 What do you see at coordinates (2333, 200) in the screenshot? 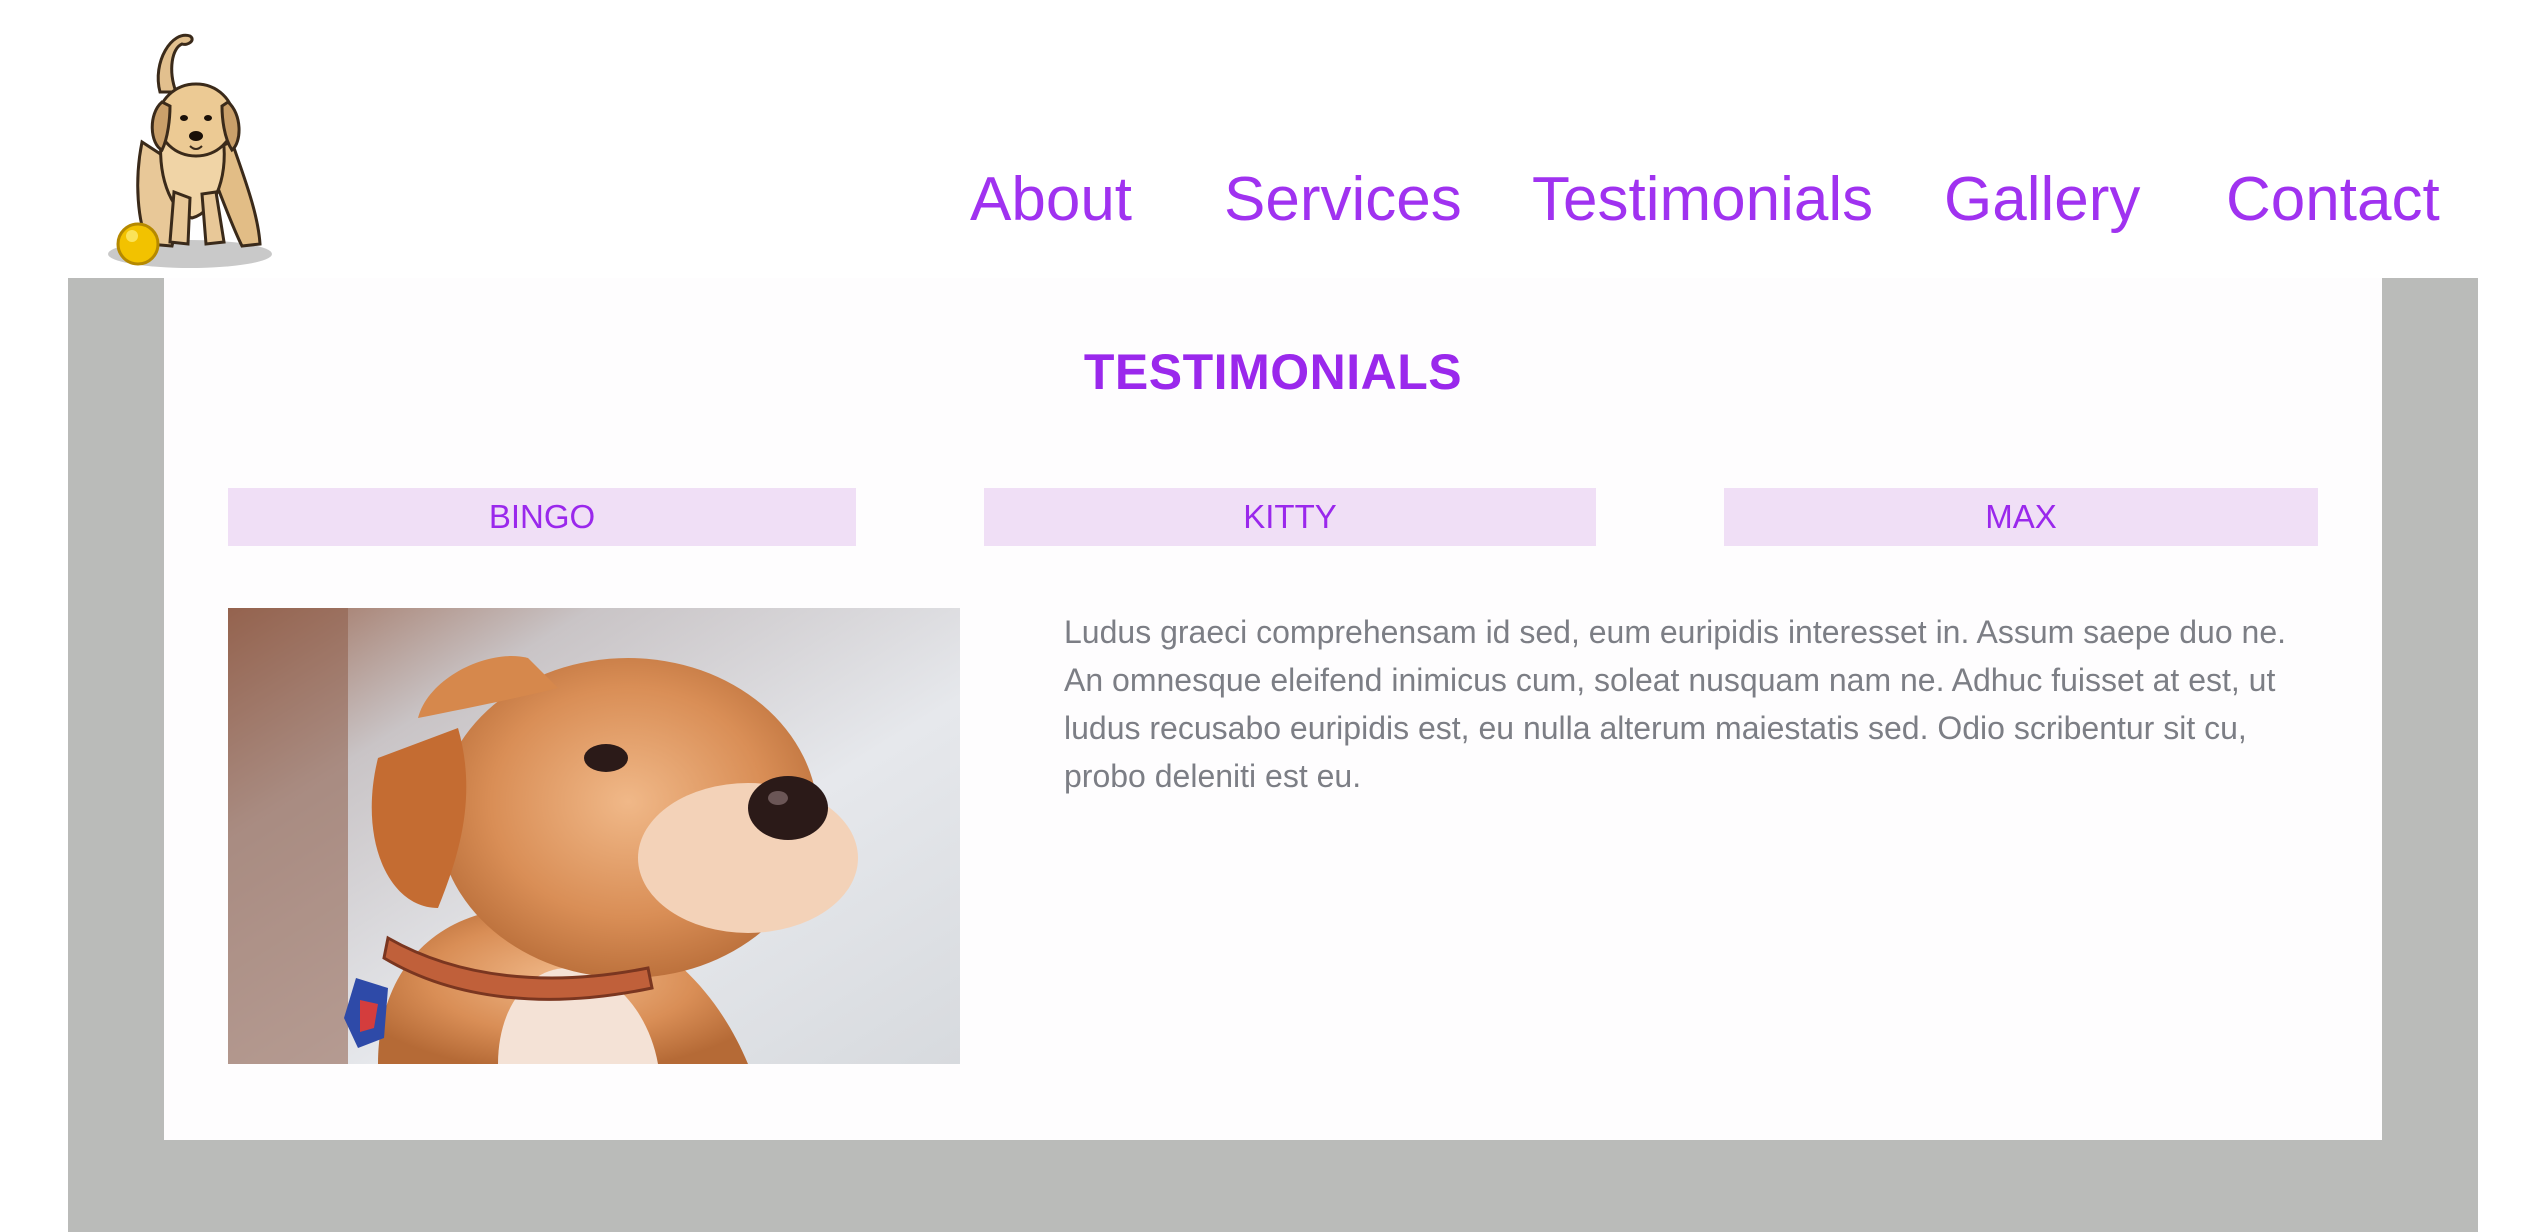
I see `nav-link-contact: Contact` at bounding box center [2333, 200].